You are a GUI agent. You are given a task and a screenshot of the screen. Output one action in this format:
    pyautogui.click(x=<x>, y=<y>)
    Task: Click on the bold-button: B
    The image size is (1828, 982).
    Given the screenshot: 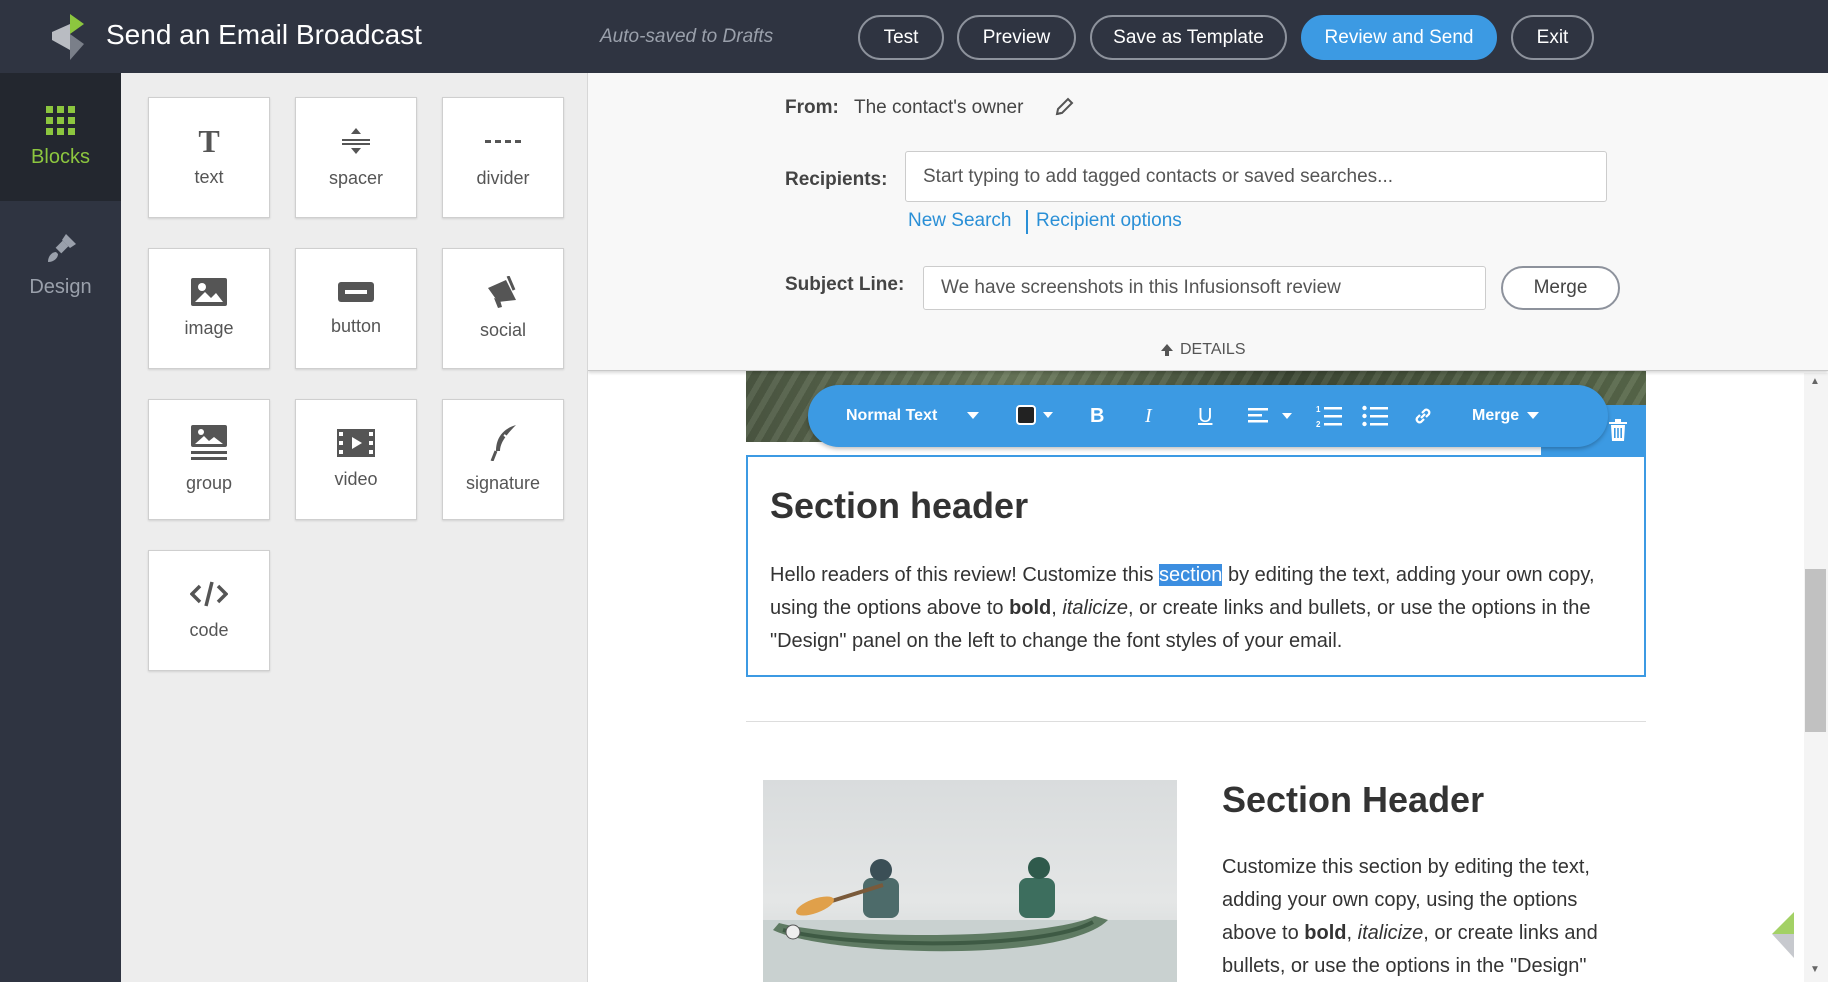 What is the action you would take?
    pyautogui.click(x=1097, y=416)
    